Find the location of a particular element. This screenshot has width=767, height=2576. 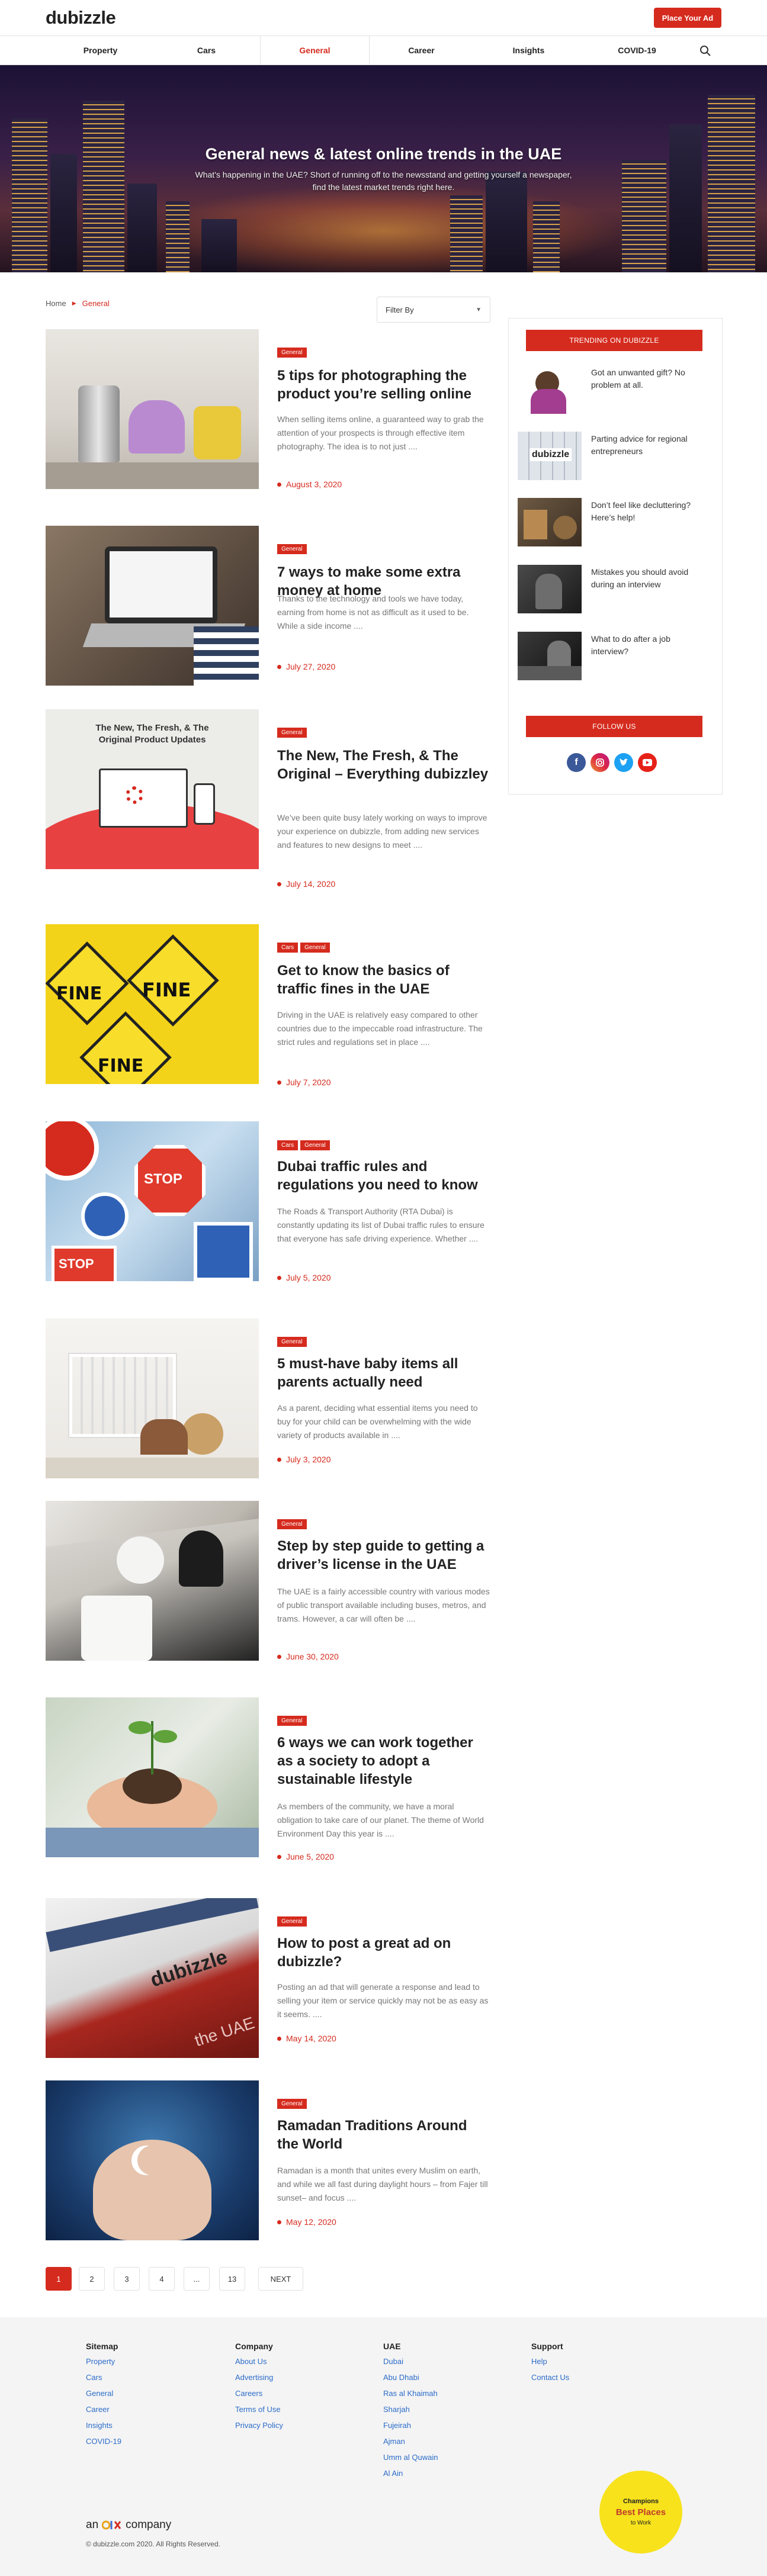

dubizzle-logo: dubizzle is located at coordinates (81, 17).